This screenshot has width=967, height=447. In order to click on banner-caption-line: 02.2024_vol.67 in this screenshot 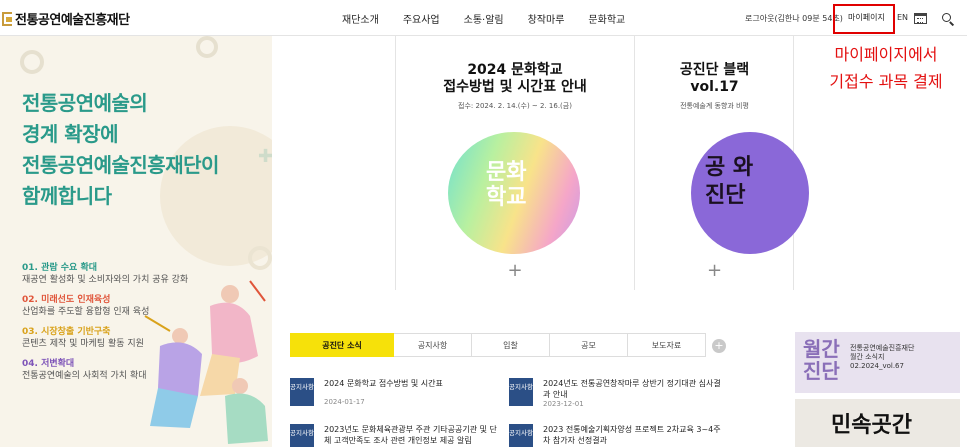, I will do `click(877, 366)`.